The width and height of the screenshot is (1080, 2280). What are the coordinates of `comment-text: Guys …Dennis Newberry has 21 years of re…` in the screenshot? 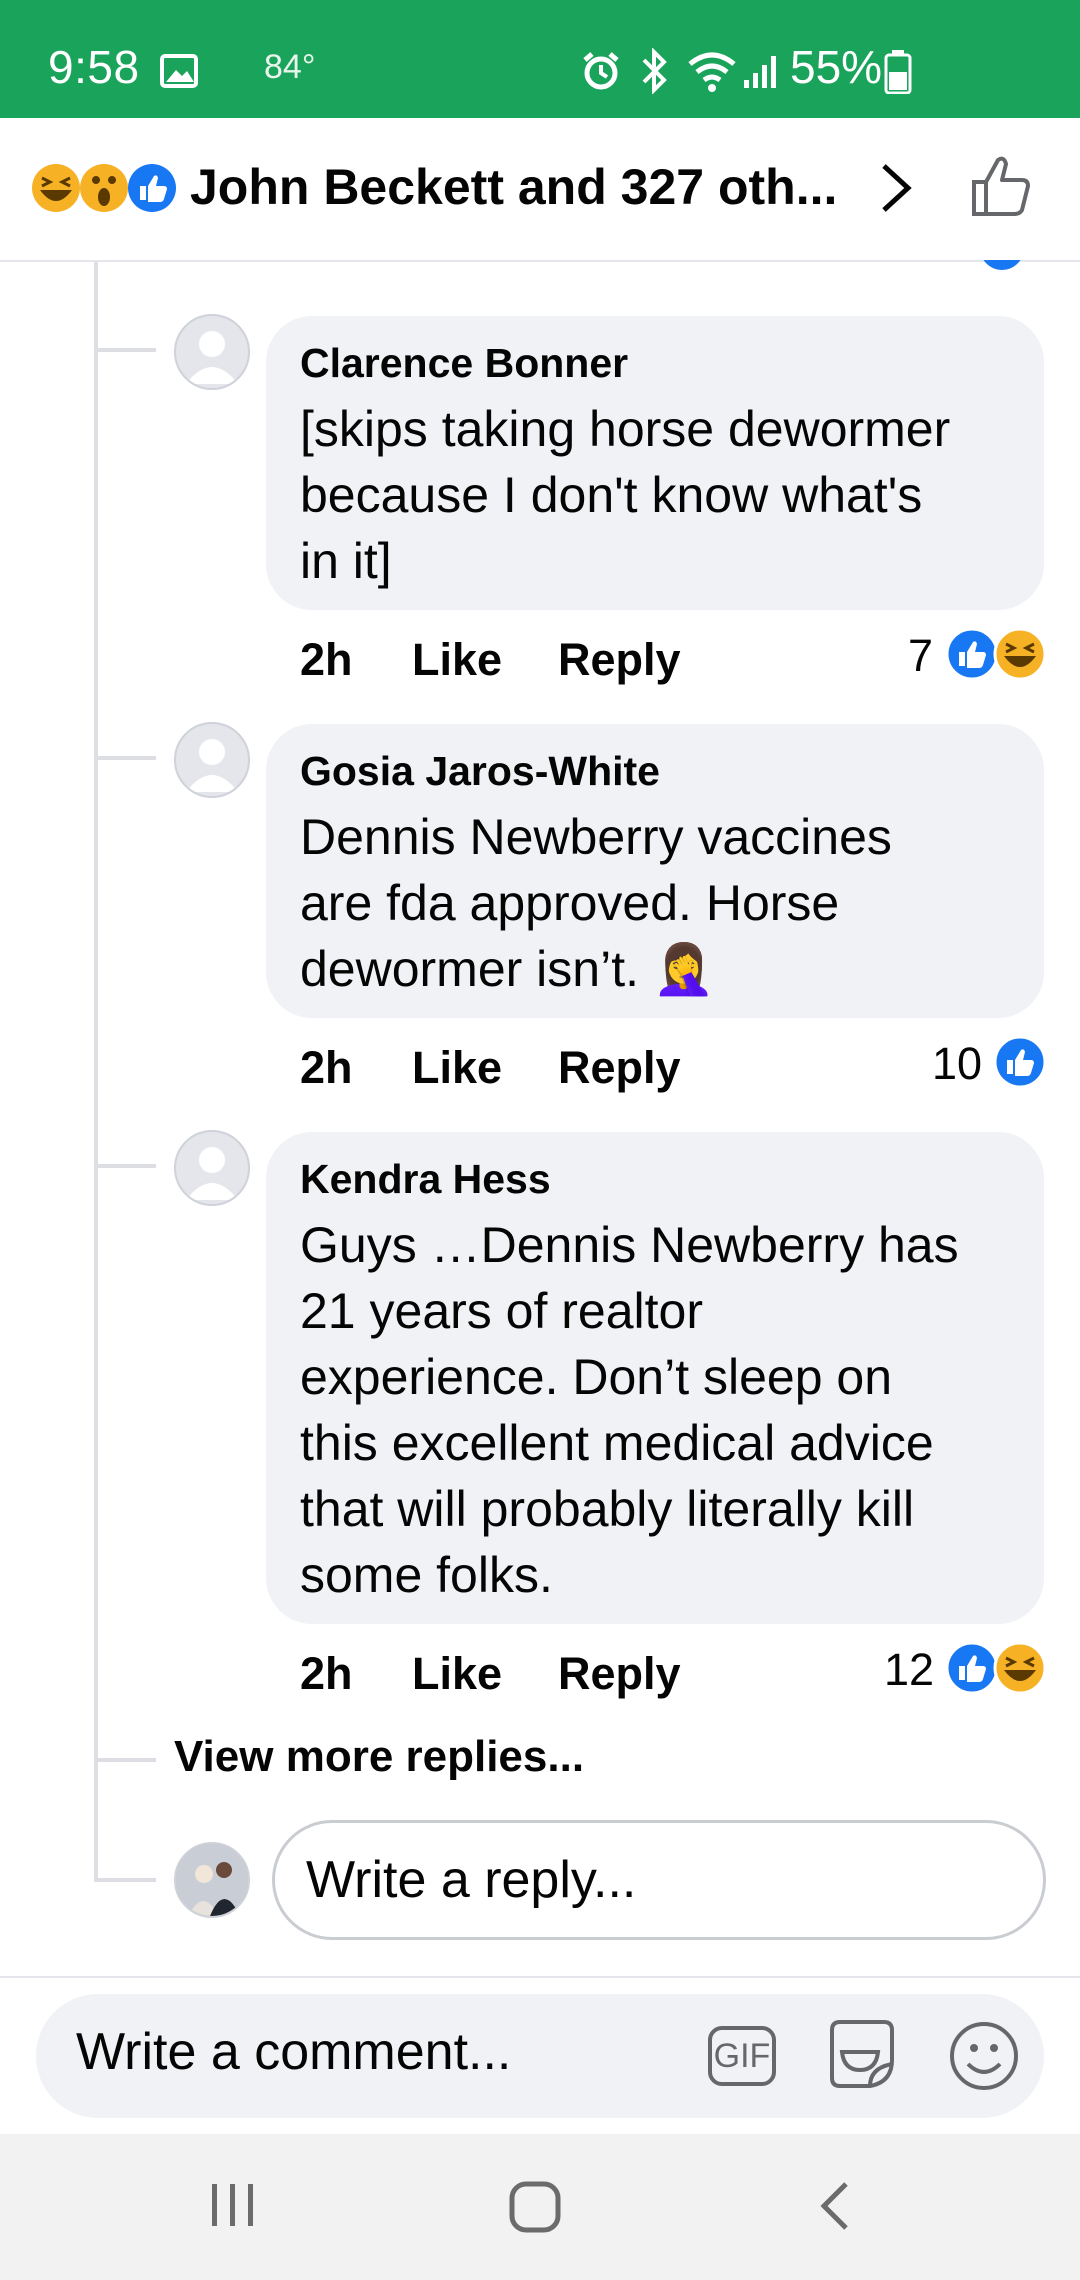 It's located at (629, 1410).